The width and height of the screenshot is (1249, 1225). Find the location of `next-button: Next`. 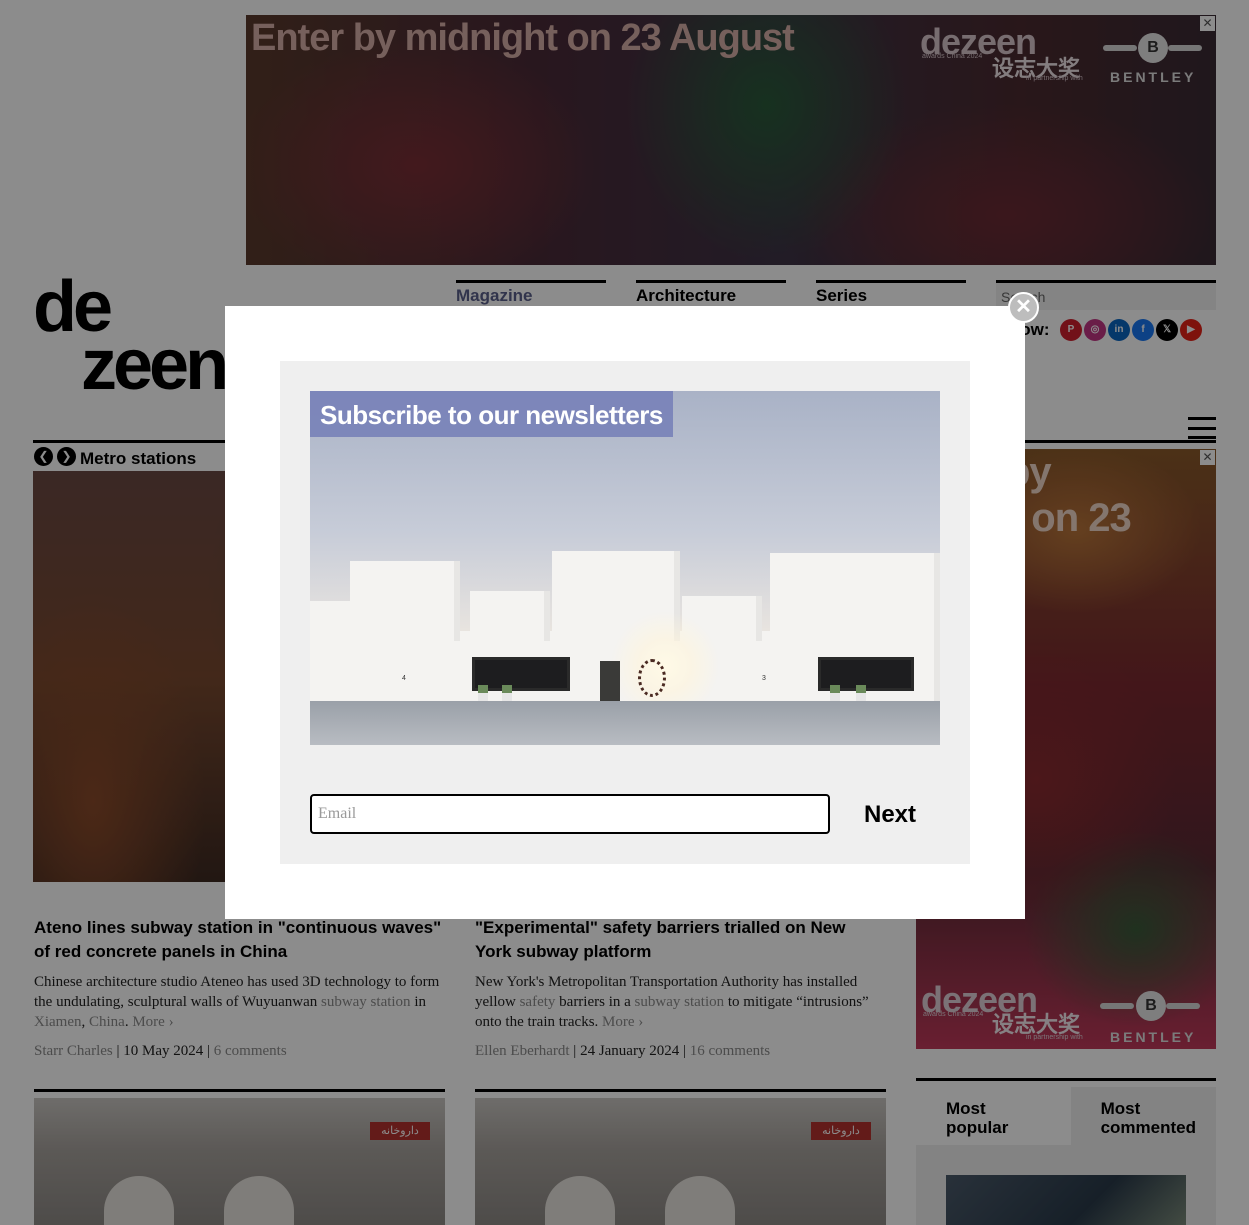

next-button: Next is located at coordinates (890, 815).